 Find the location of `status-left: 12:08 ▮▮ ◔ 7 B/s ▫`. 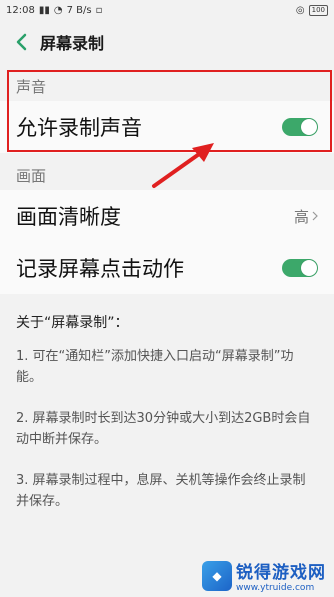

status-left: 12:08 ▮▮ ◔ 7 B/s ▫ is located at coordinates (54, 10).